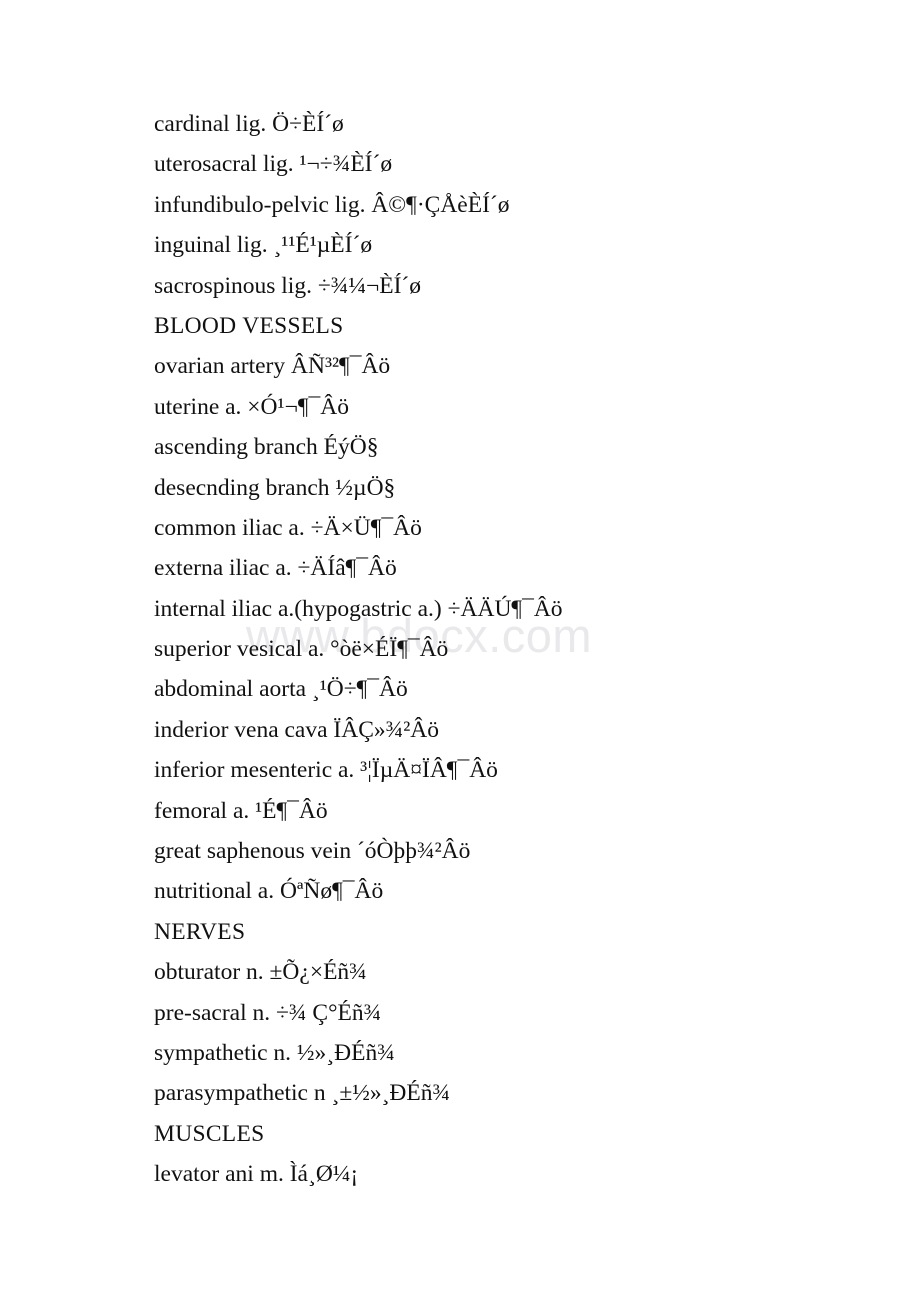 The height and width of the screenshot is (1302, 920). I want to click on glossary-entry-external-iliac-artery: externa iliac a. ÷ÄÍâ¶¯Âö, so click(275, 568).